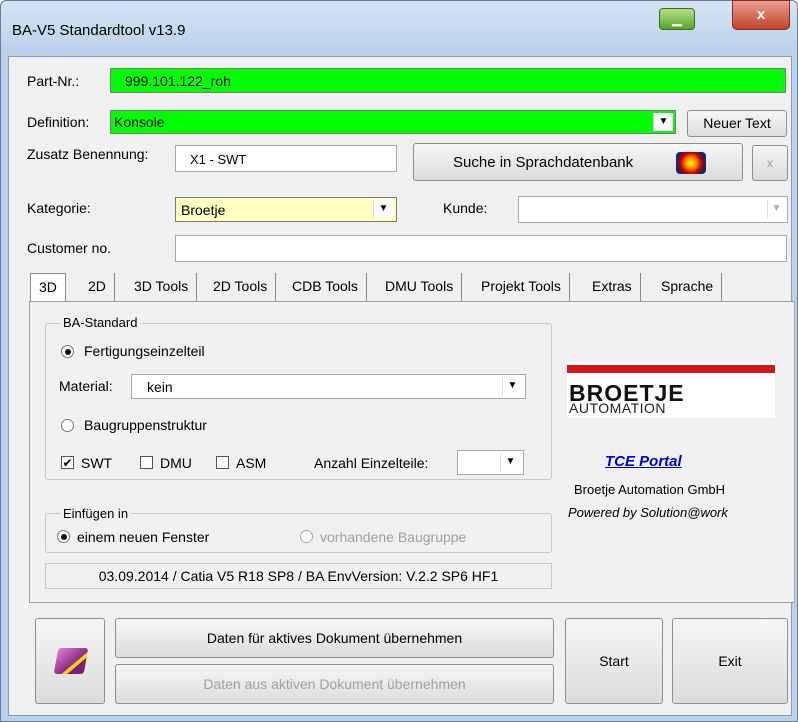  What do you see at coordinates (465, 208) in the screenshot?
I see `kunde-label: Kunde:` at bounding box center [465, 208].